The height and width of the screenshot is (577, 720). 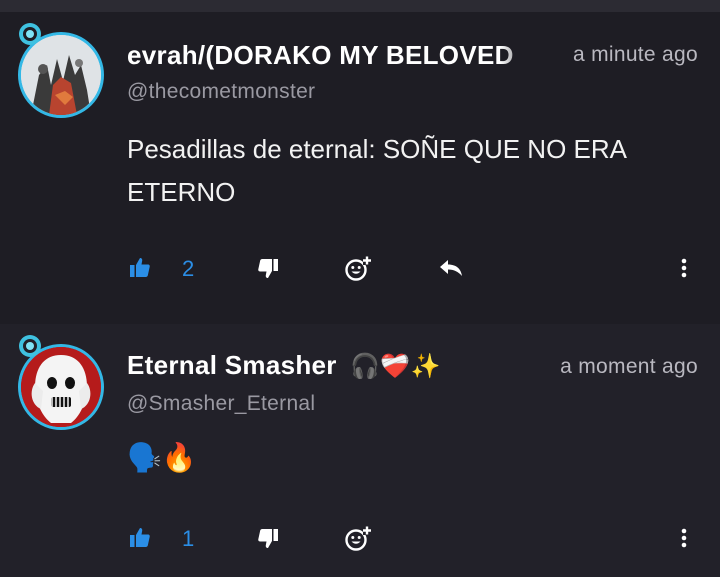 I want to click on author-name: evrah/(DORAKO MY BELOVED, so click(x=332, y=55).